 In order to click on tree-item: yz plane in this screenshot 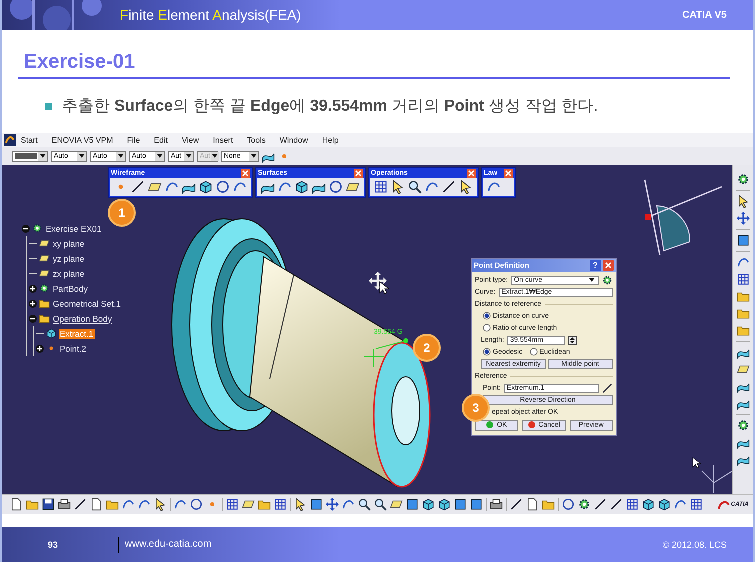, I will do `click(69, 259)`.